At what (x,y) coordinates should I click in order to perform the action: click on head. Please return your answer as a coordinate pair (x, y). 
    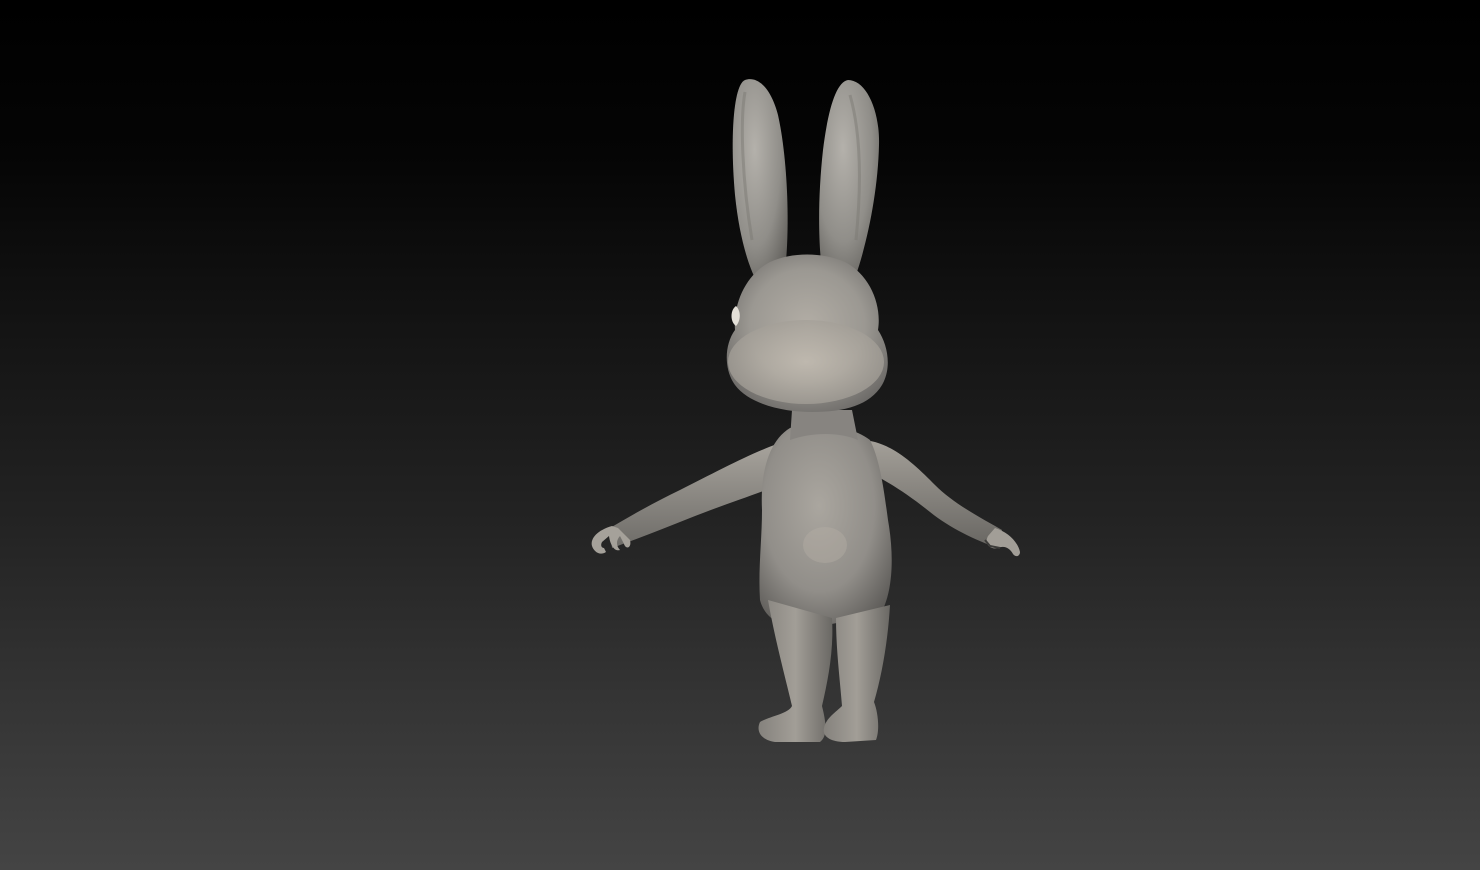
    Looking at the image, I should click on (807, 333).